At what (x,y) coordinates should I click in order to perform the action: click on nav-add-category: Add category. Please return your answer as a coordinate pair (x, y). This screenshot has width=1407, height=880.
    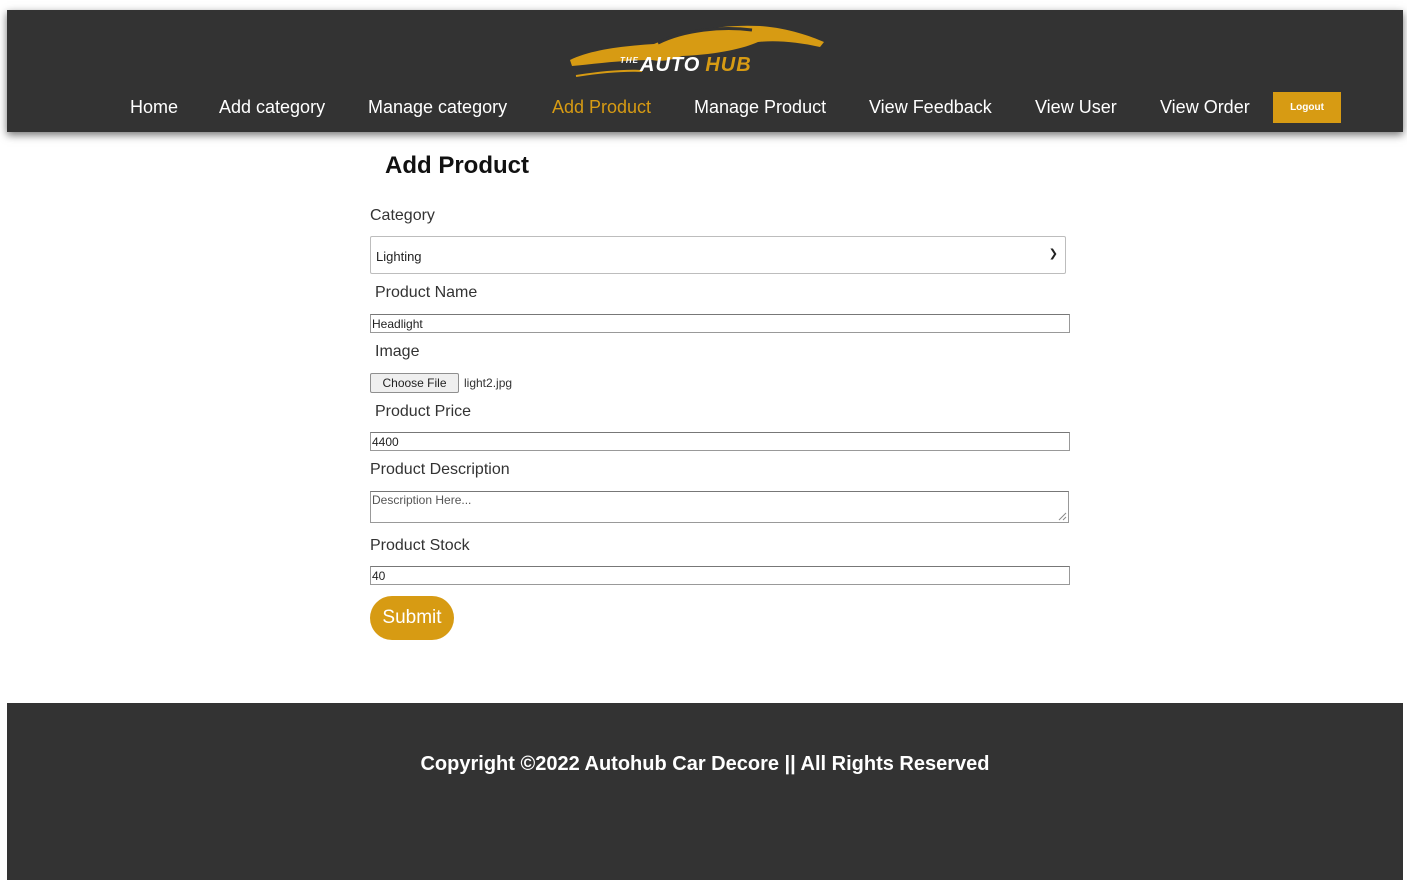
    Looking at the image, I should click on (272, 107).